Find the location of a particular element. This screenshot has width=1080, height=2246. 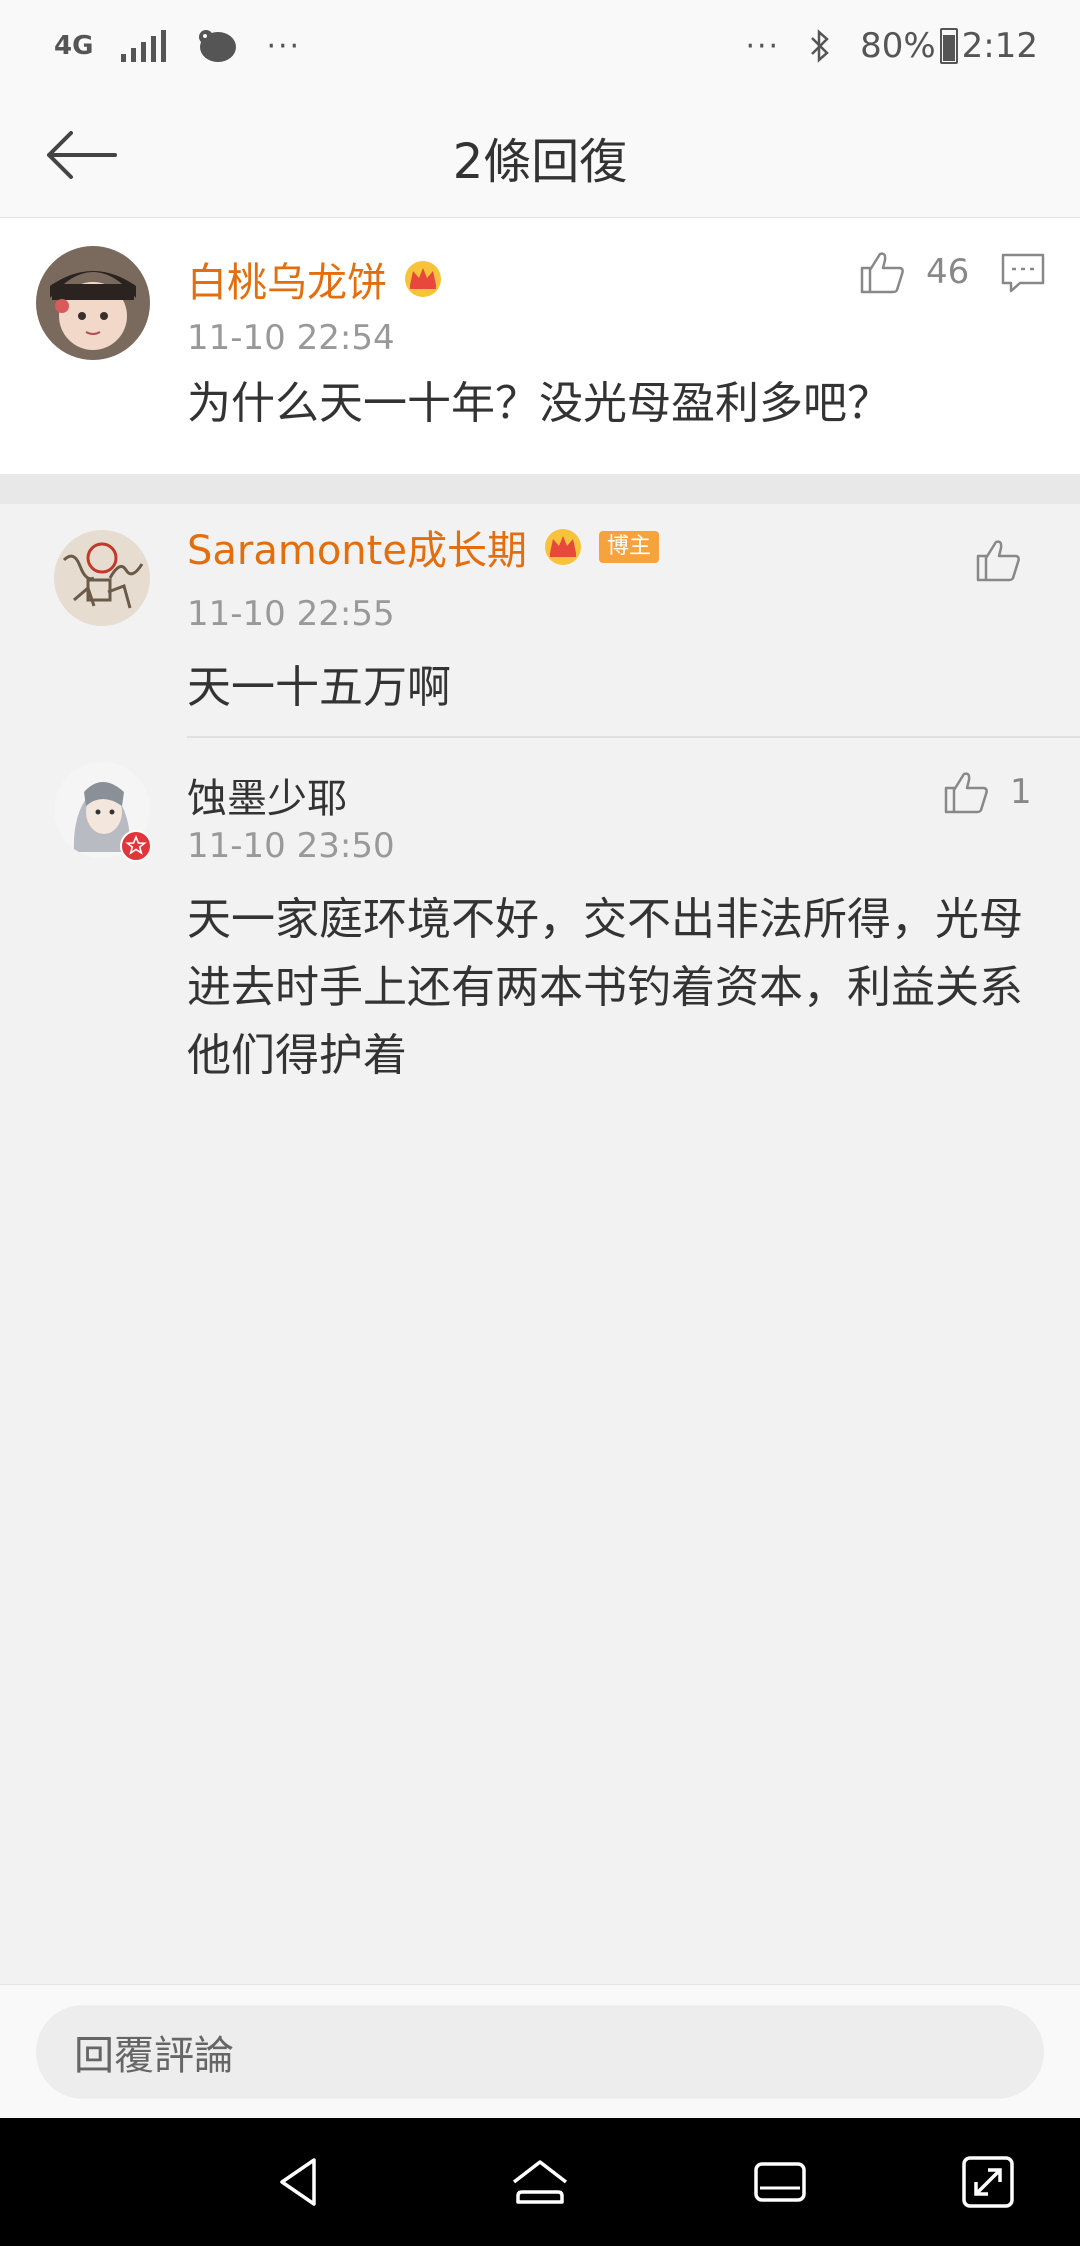

author-badge: 博主 is located at coordinates (628, 547).